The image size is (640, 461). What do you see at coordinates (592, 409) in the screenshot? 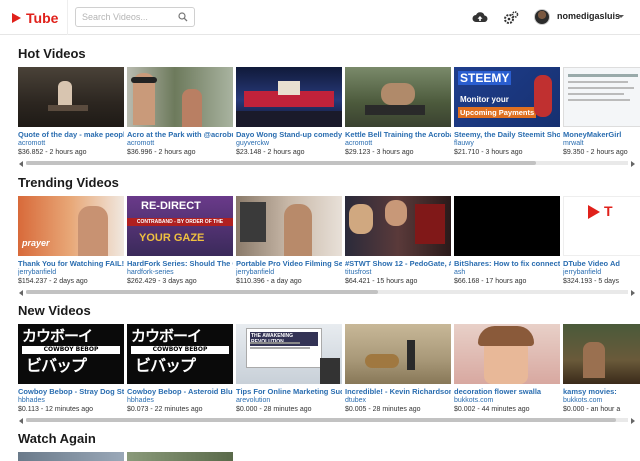
I see `video-meta: $0.000 - an hour a` at bounding box center [592, 409].